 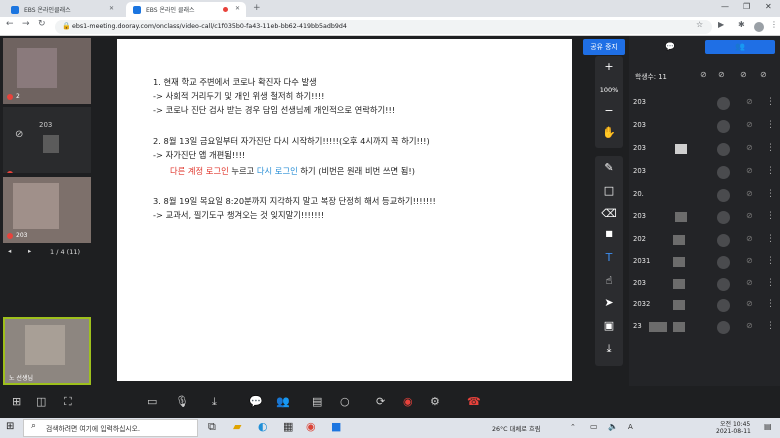 I want to click on lock-icon: 🔒, so click(x=66, y=26).